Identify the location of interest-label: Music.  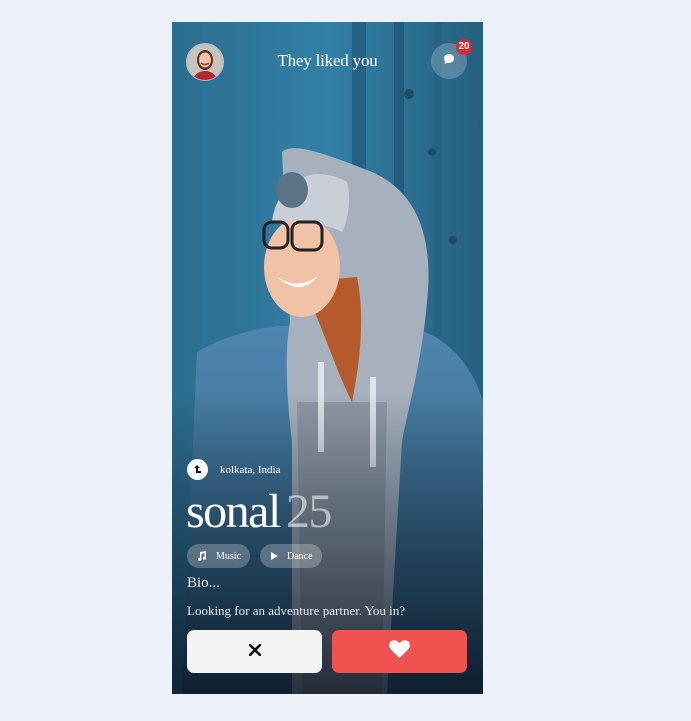
(228, 556).